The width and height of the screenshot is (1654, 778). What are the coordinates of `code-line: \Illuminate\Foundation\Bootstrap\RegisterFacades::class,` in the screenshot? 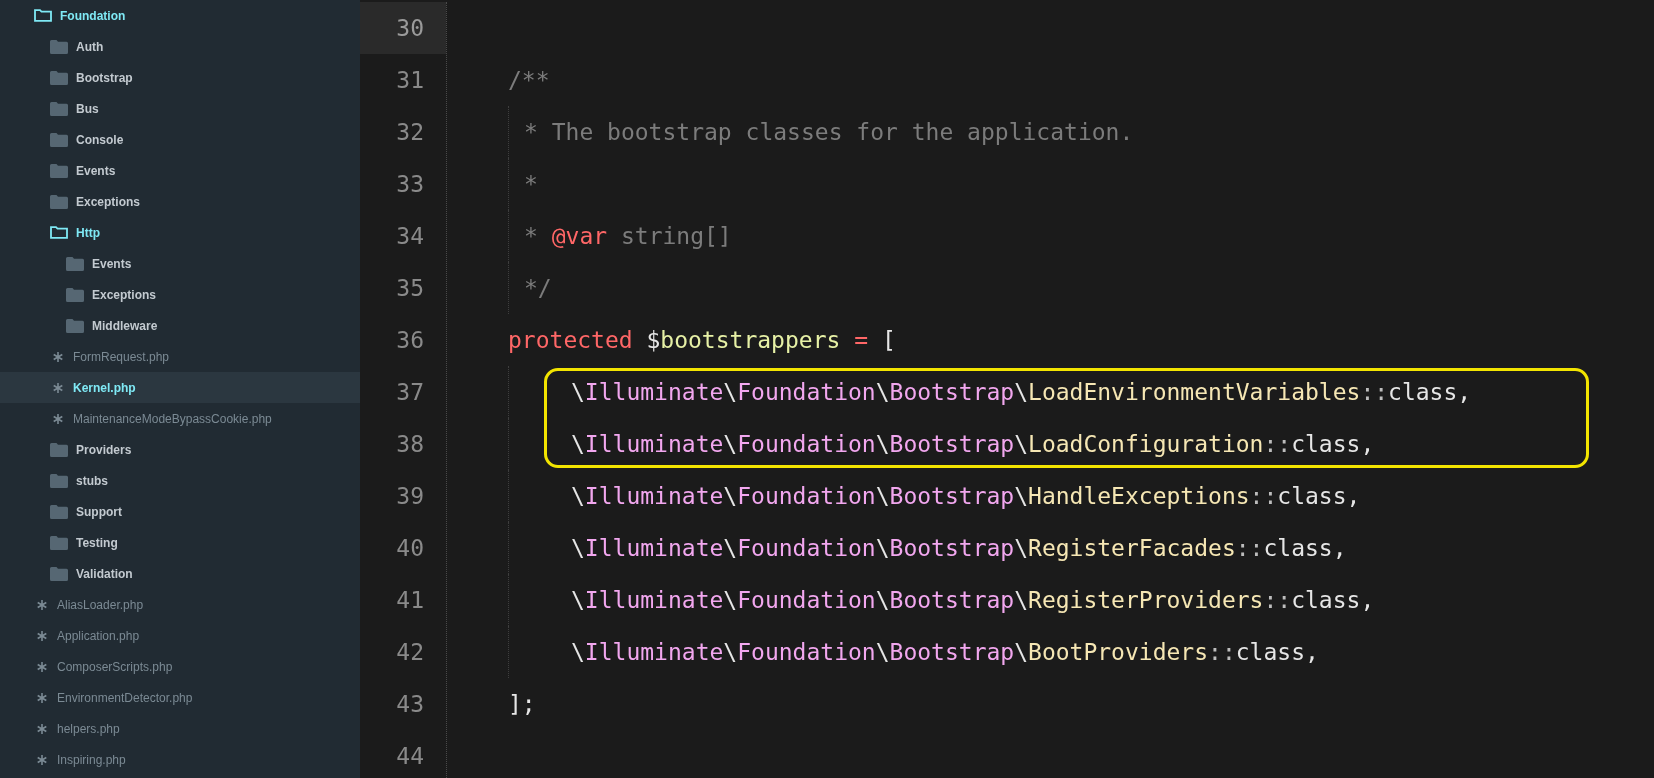 It's located at (959, 548).